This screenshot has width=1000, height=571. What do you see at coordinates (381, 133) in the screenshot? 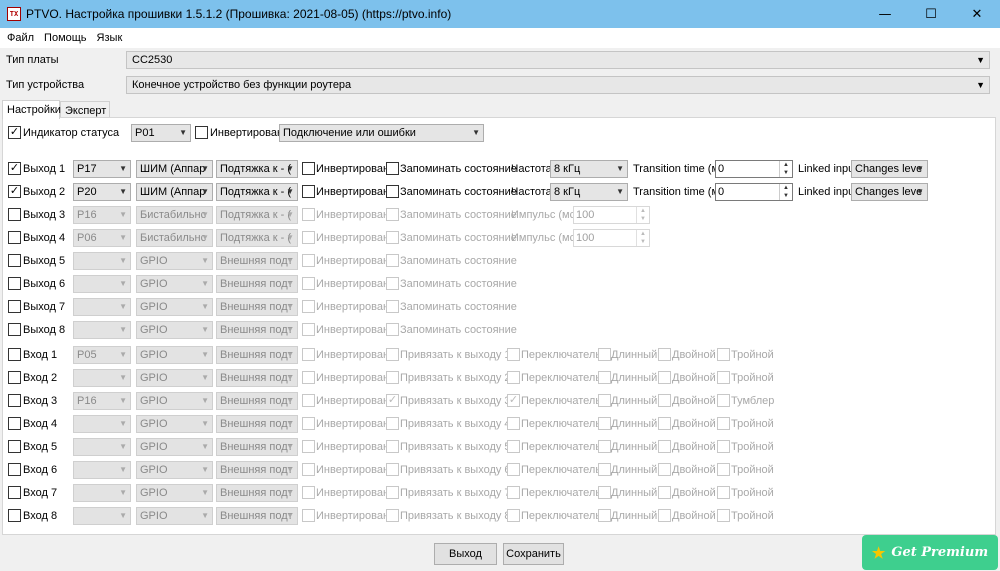
I see `status-mode-select: Подключение или ошибки ▼` at bounding box center [381, 133].